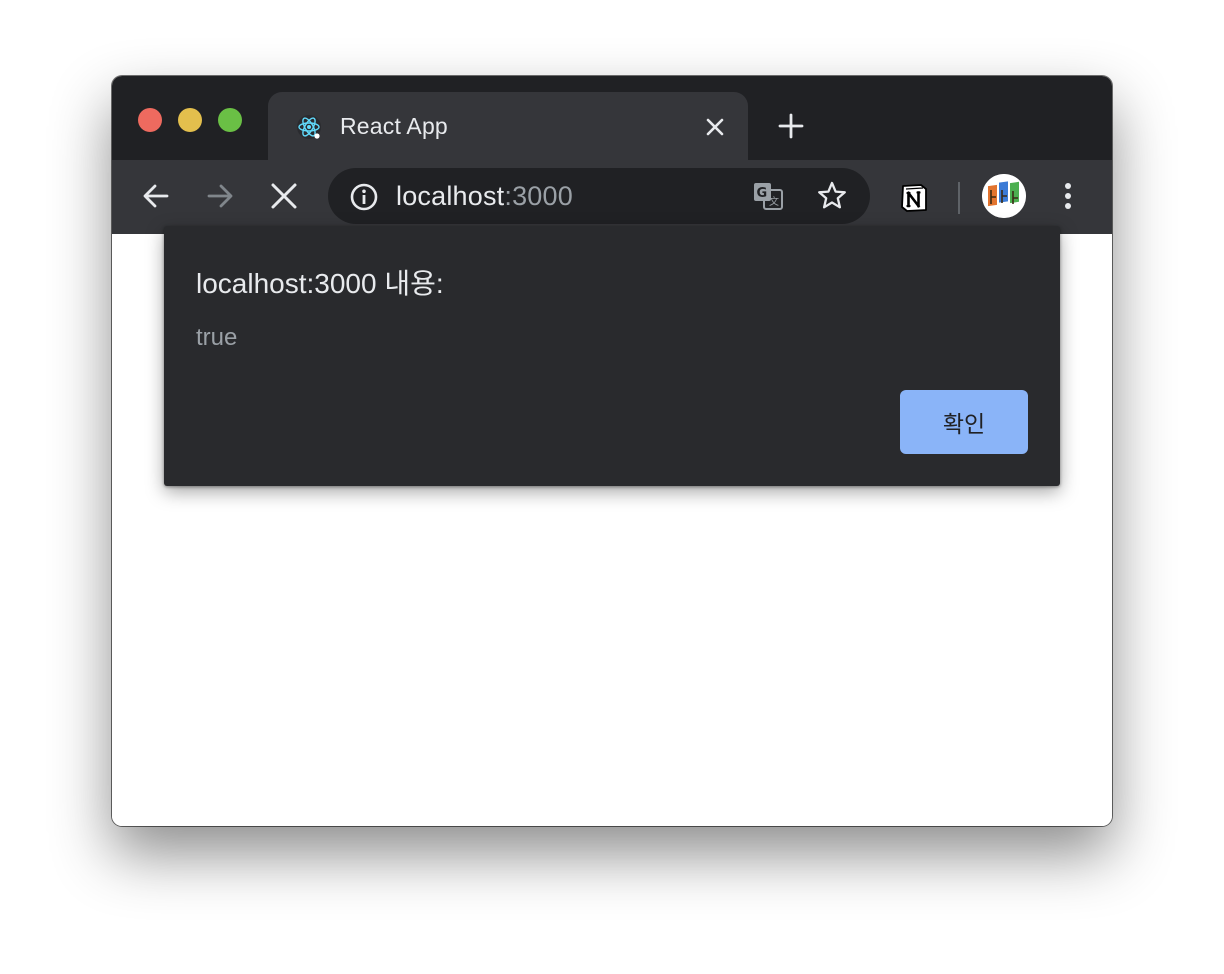 This screenshot has width=1224, height=974. I want to click on stop-icon, so click(284, 196).